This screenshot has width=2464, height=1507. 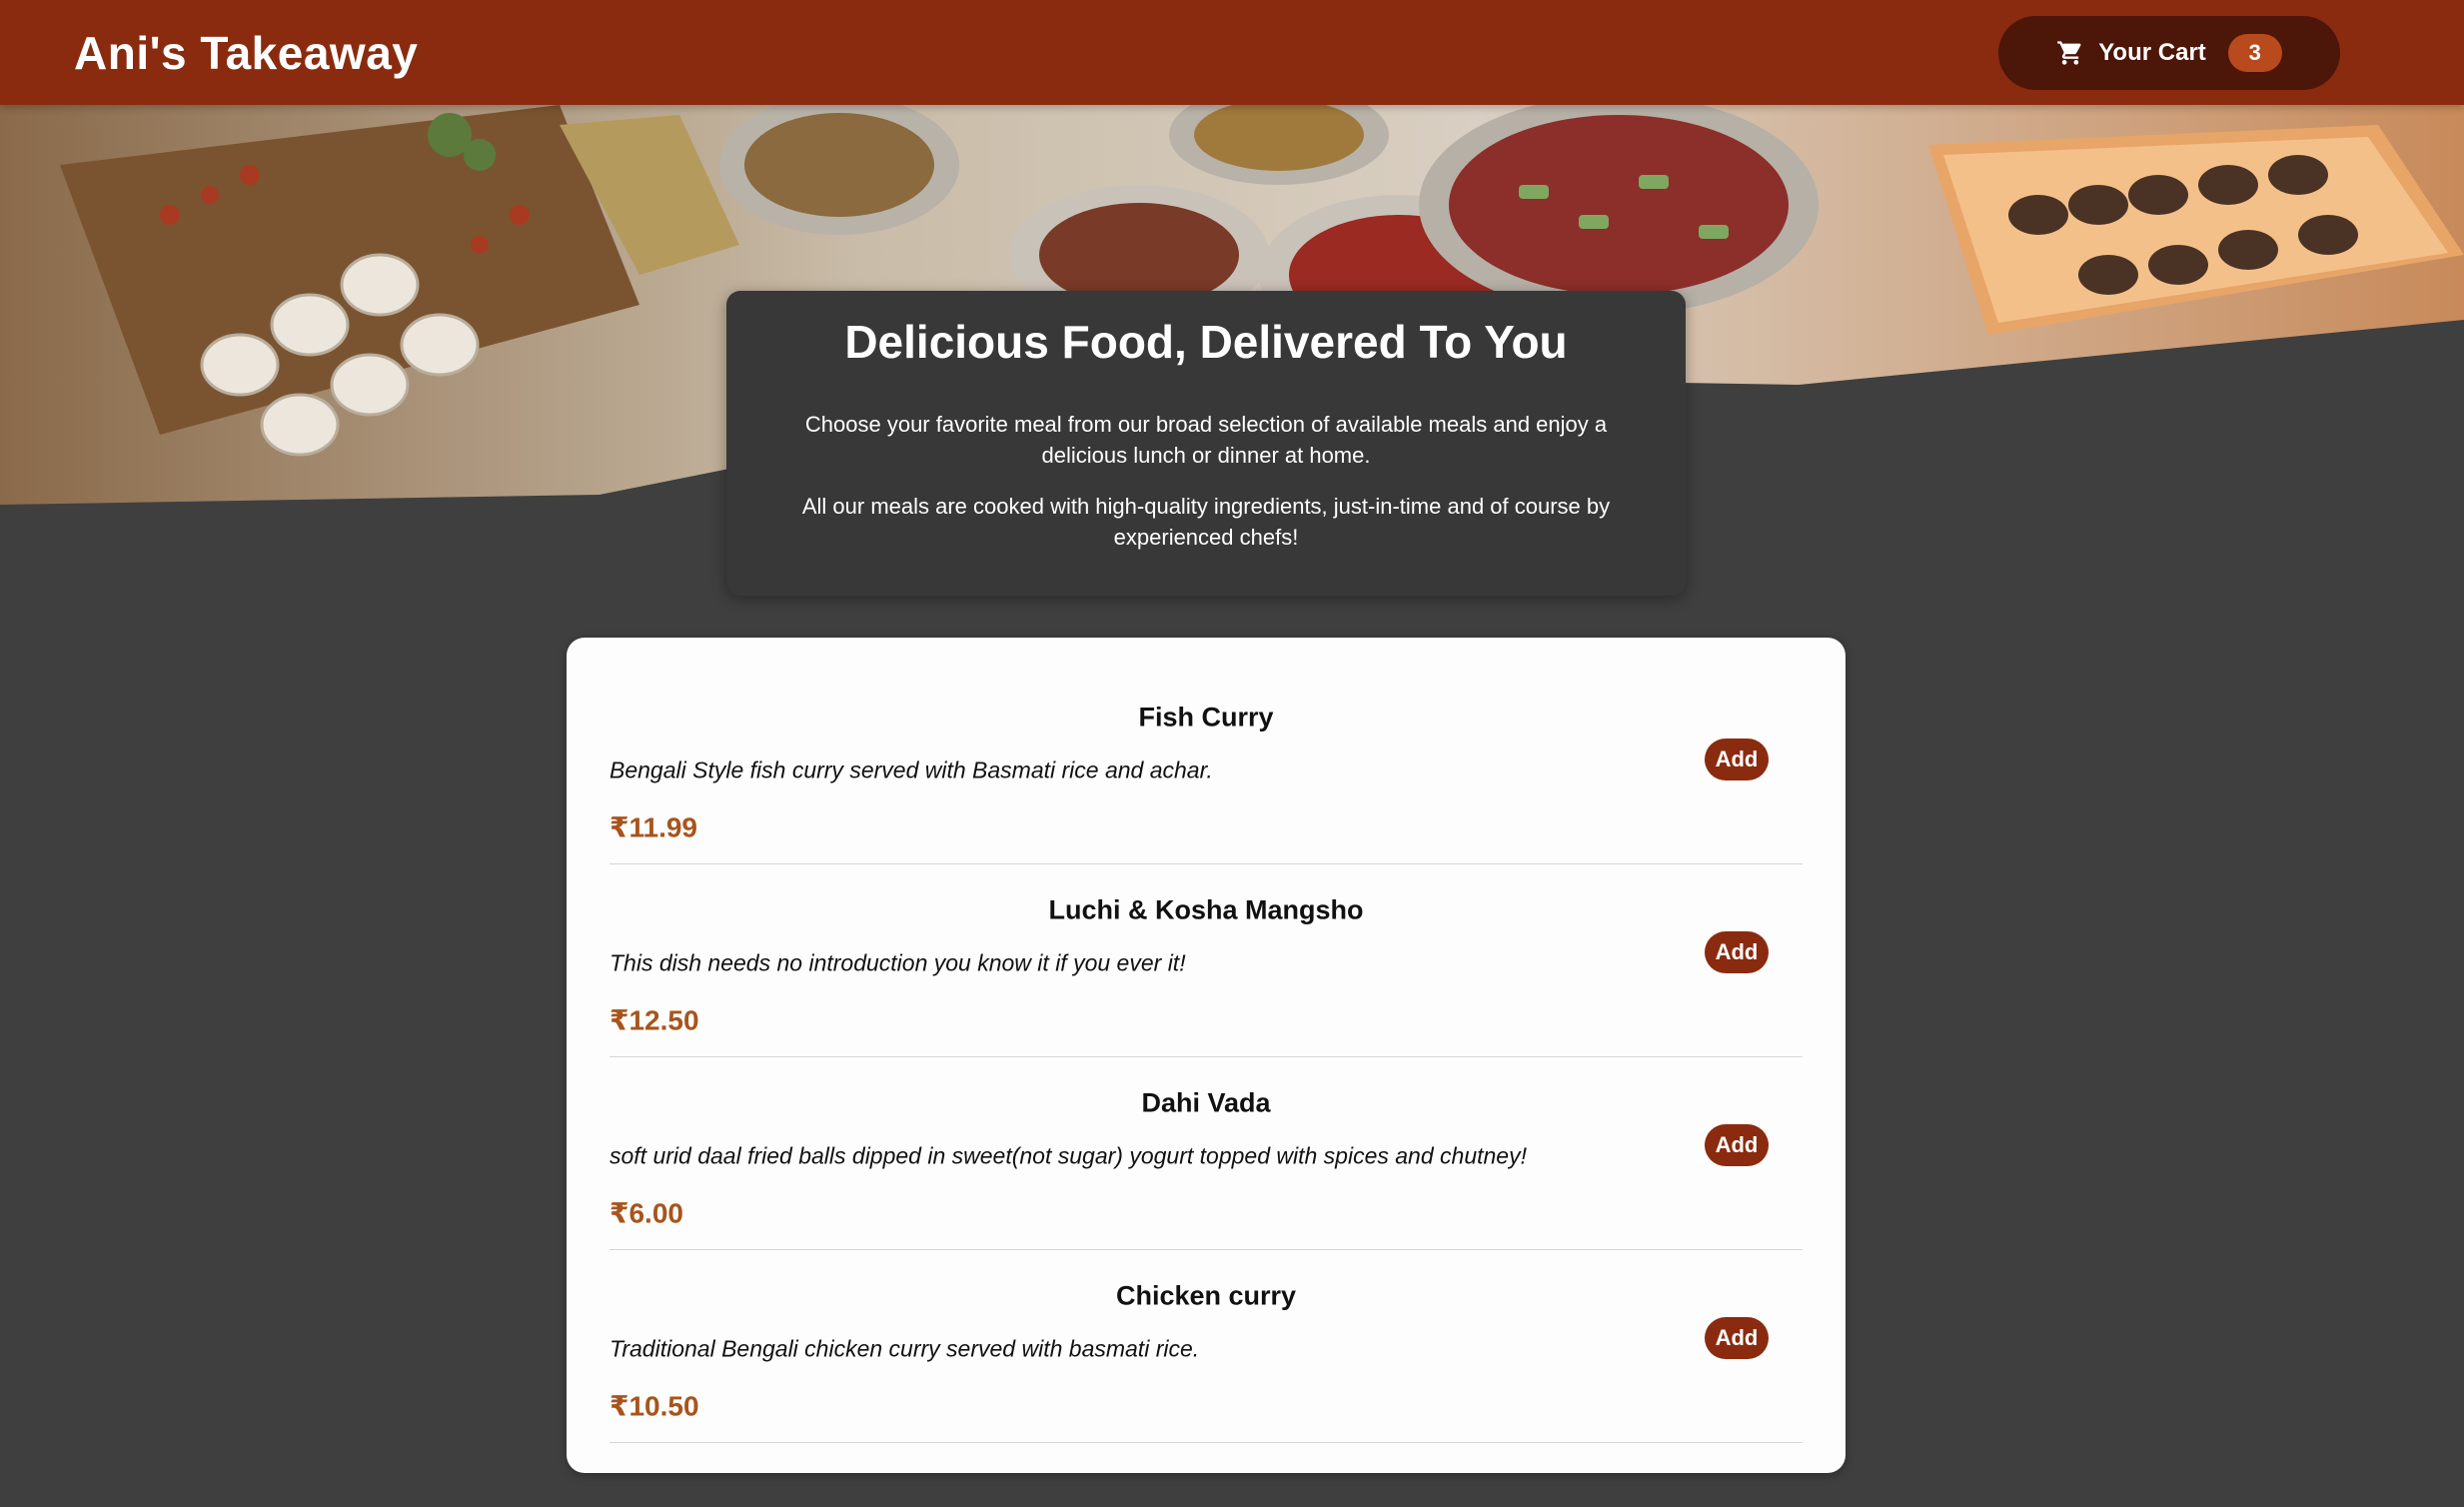 I want to click on cart-count-badge: 3, so click(x=2254, y=52).